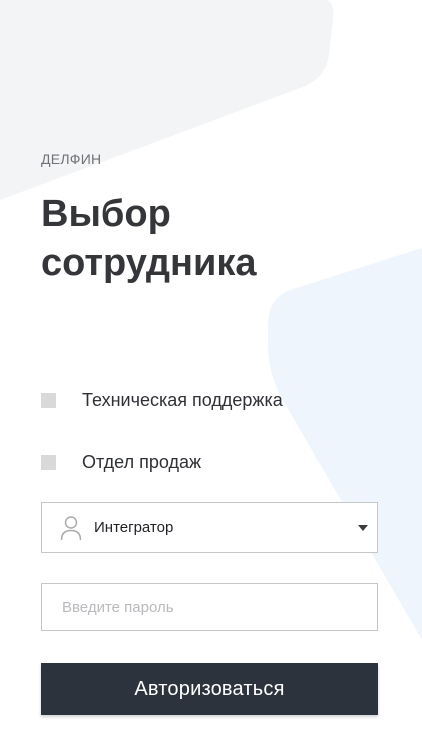 This screenshot has height=750, width=422. What do you see at coordinates (182, 400) in the screenshot?
I see `option-label: Техническая поддержка` at bounding box center [182, 400].